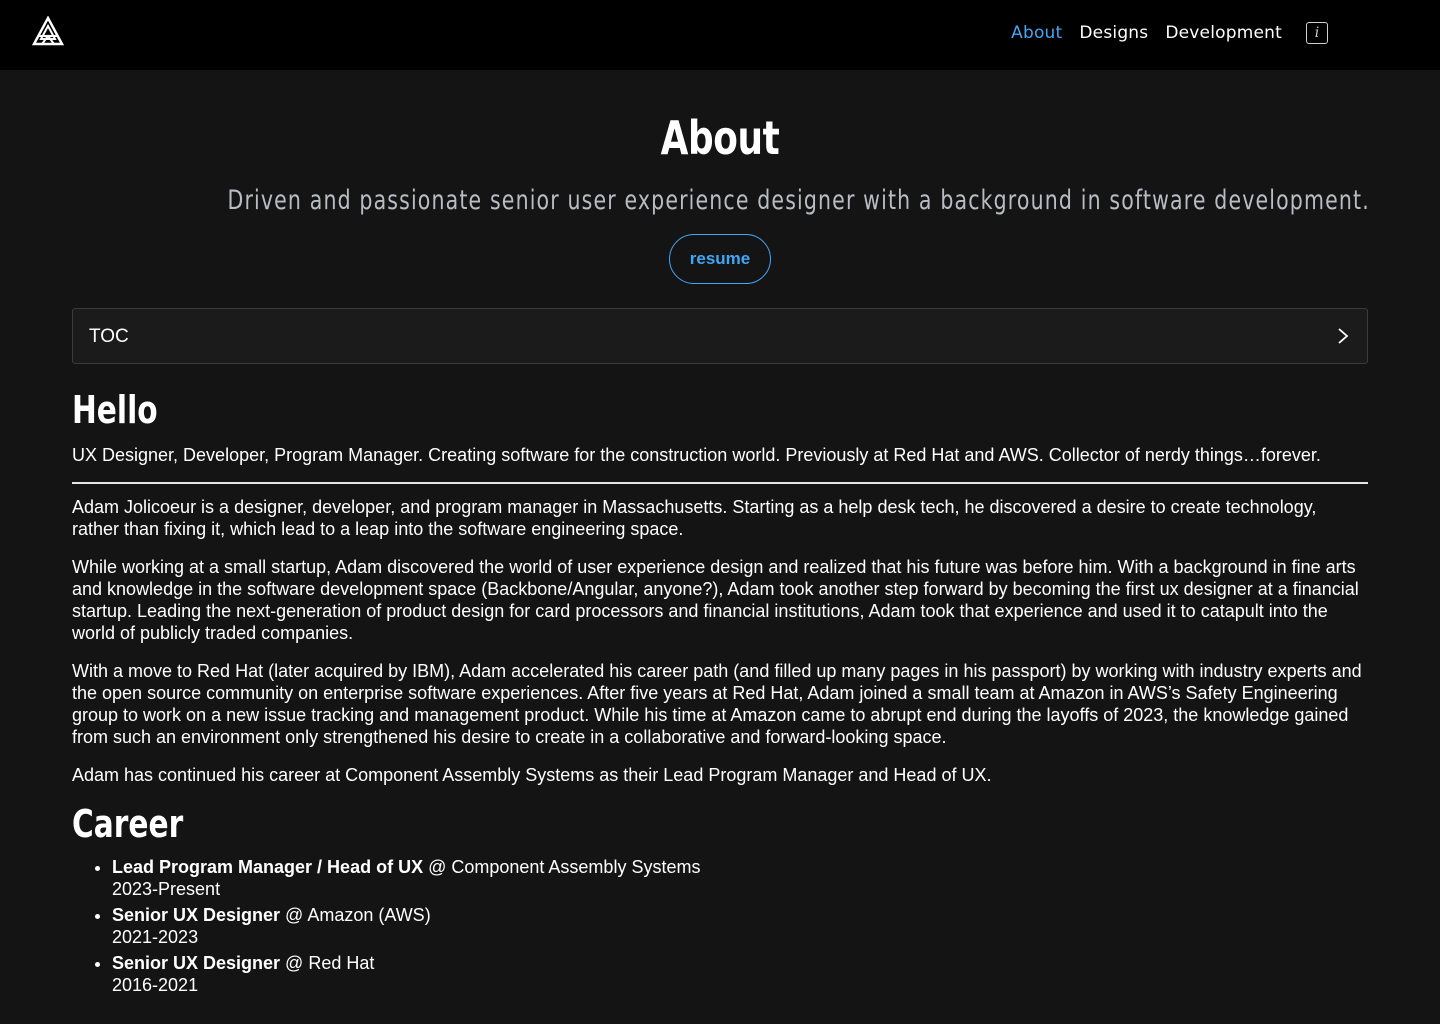 This screenshot has height=1024, width=1440. What do you see at coordinates (128, 824) in the screenshot?
I see `section-heading-career: Career` at bounding box center [128, 824].